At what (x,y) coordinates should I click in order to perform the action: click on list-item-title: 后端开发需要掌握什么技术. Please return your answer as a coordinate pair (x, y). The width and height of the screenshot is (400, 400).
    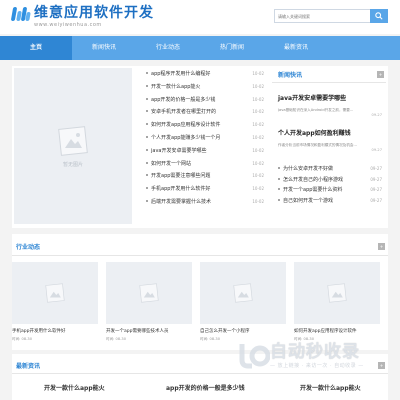
    Looking at the image, I should click on (181, 201).